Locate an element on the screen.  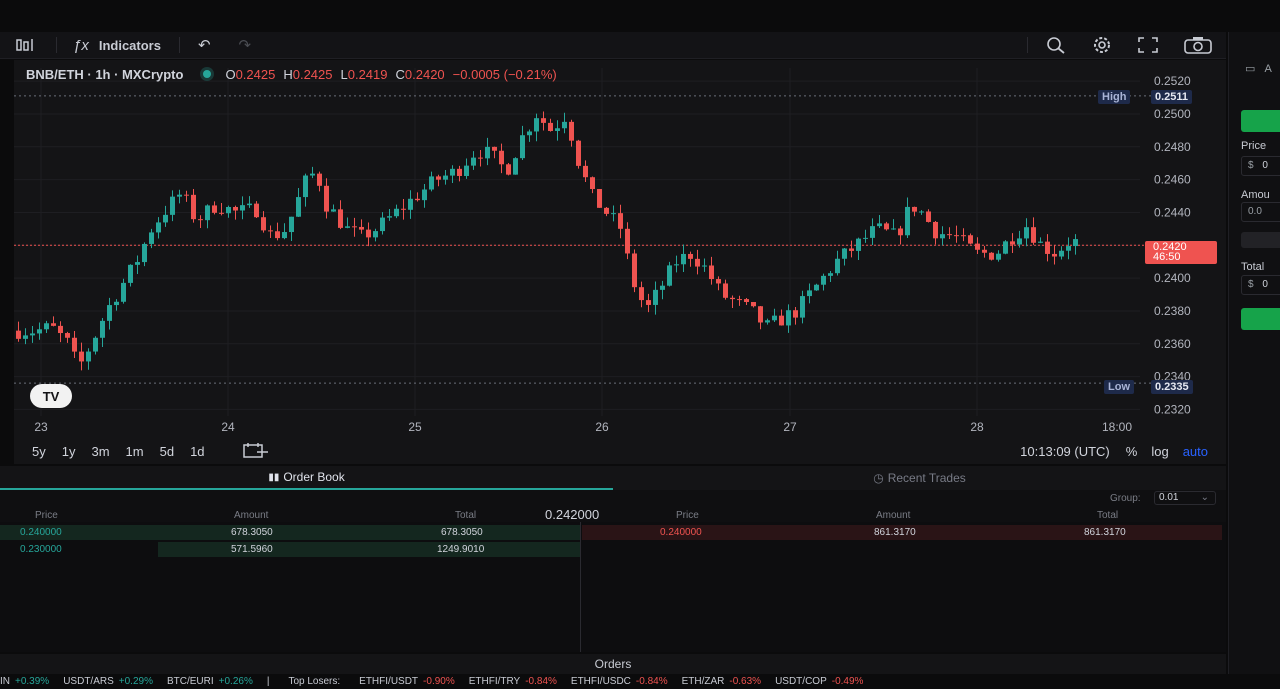
ticker-item: USDT/COP -0.49% is located at coordinates (819, 681).